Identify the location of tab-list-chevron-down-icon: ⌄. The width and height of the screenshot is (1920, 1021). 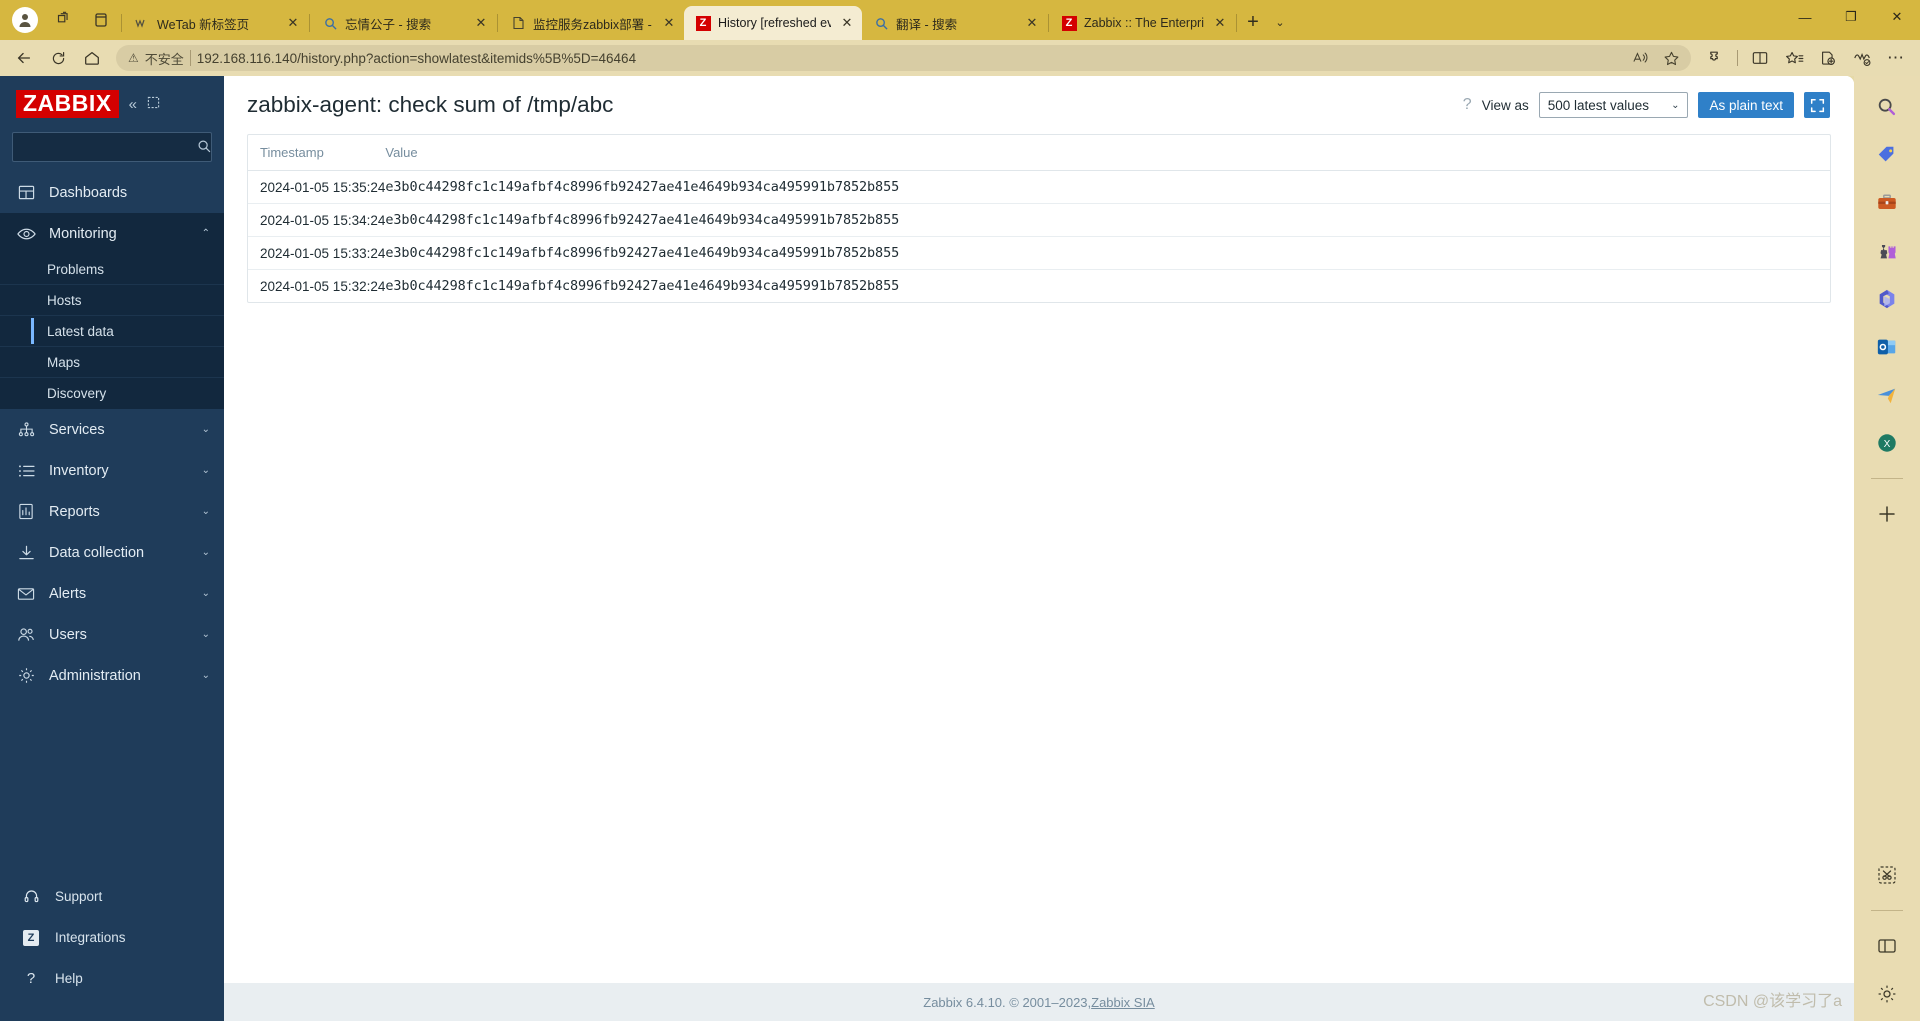
(1280, 22).